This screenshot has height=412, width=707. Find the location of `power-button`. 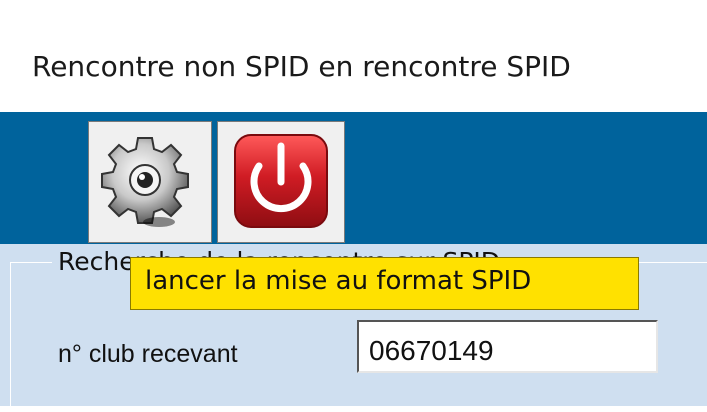

power-button is located at coordinates (281, 182).